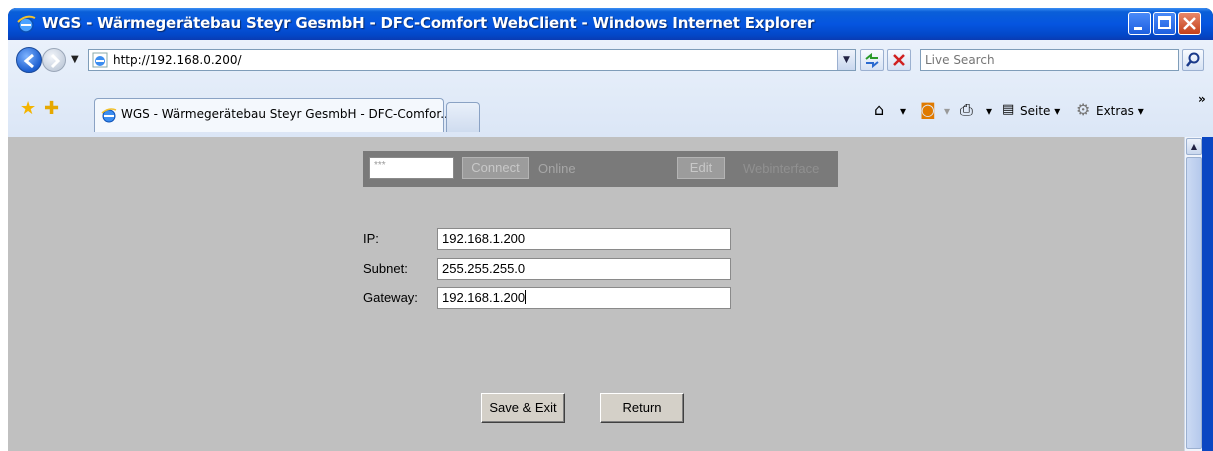 Image resolution: width=1213 pixels, height=451 pixels. I want to click on back-arrow-icon, so click(28, 61).